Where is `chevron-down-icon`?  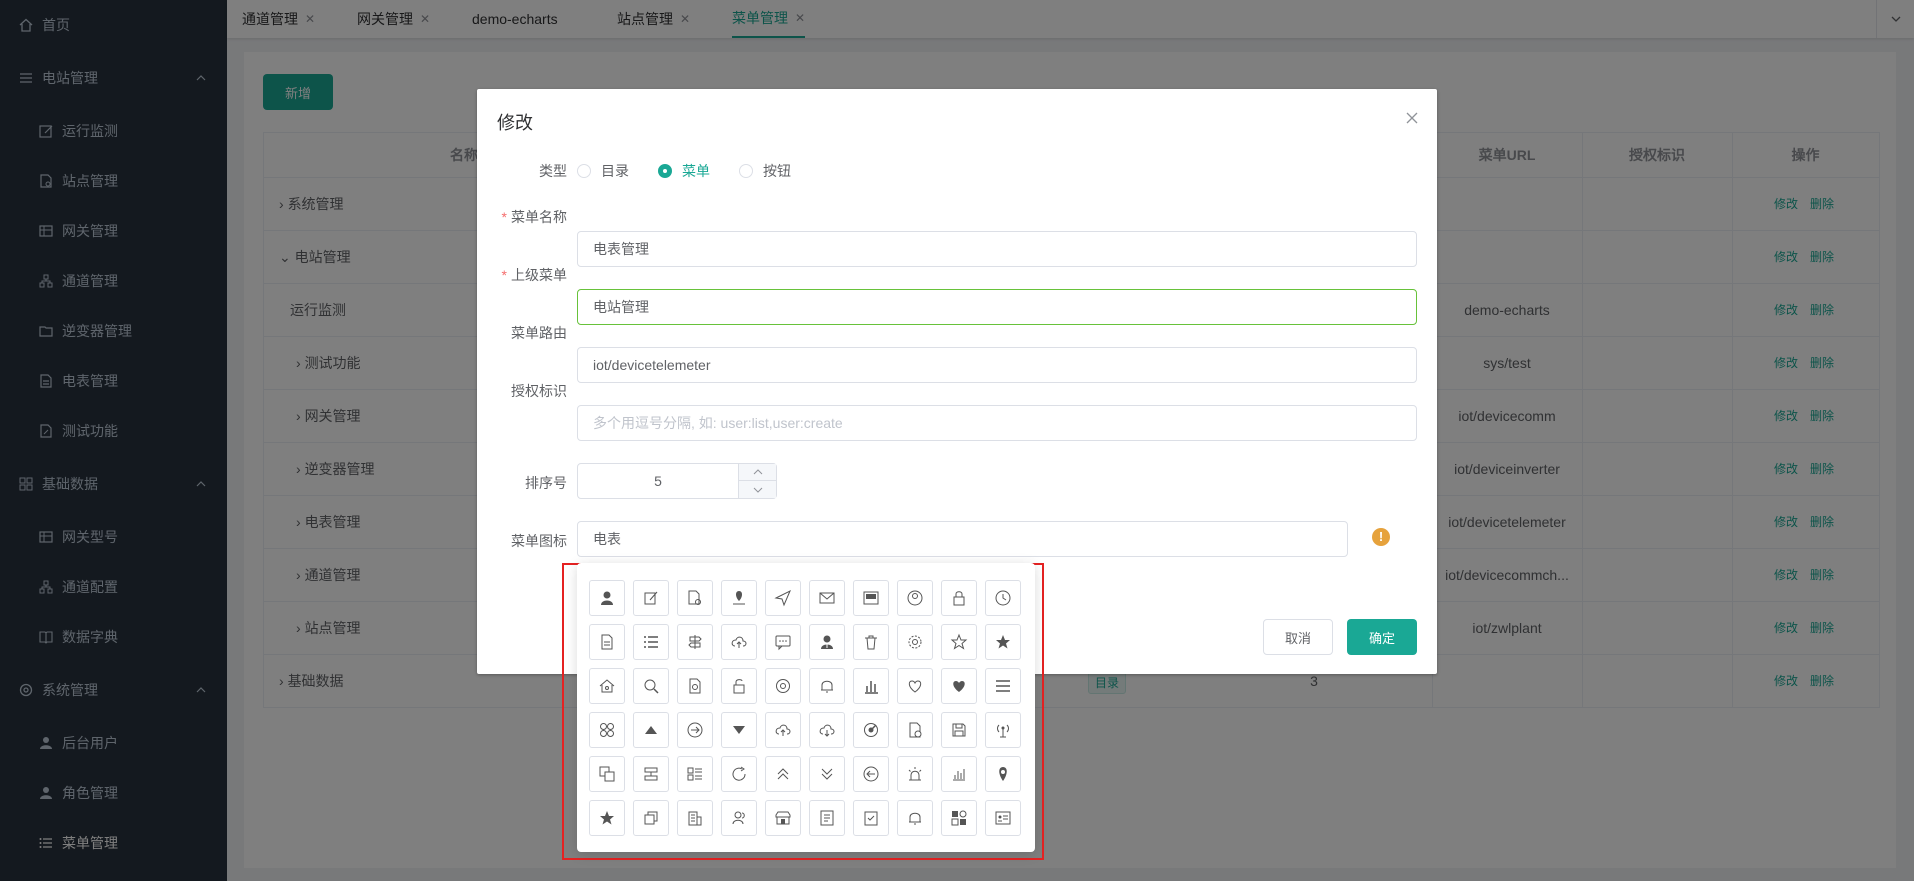 chevron-down-icon is located at coordinates (757, 490).